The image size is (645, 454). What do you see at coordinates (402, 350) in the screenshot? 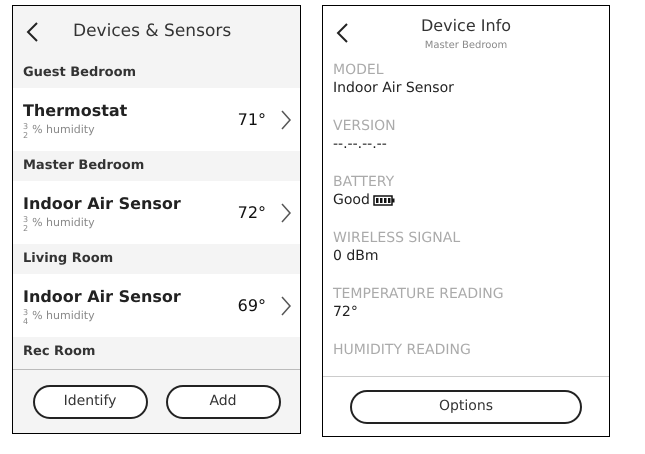
I see `field-label: HUMIDITY READING` at bounding box center [402, 350].